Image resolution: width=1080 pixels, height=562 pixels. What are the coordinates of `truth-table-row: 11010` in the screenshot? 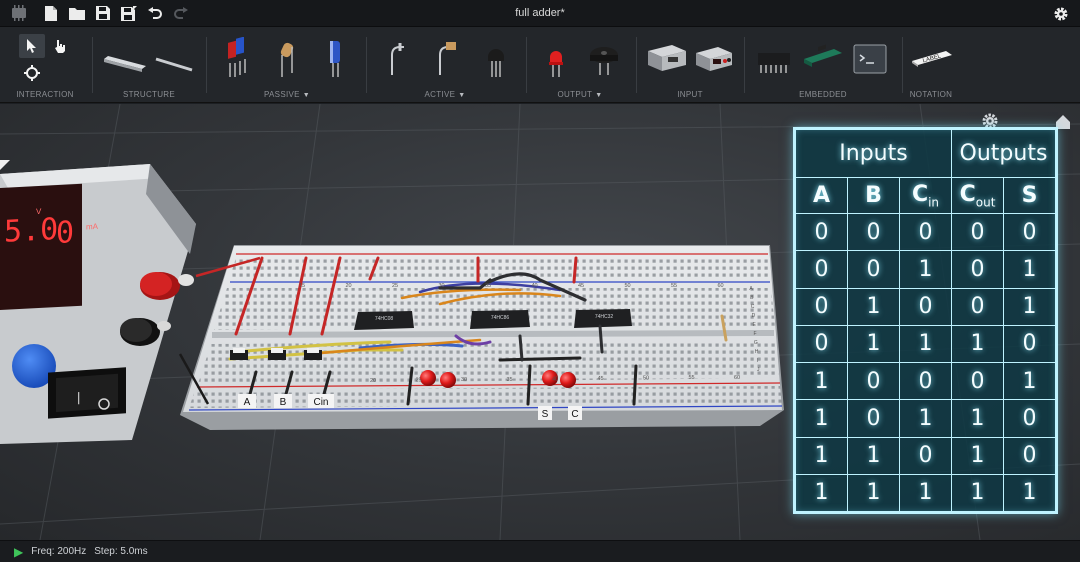 It's located at (925, 455).